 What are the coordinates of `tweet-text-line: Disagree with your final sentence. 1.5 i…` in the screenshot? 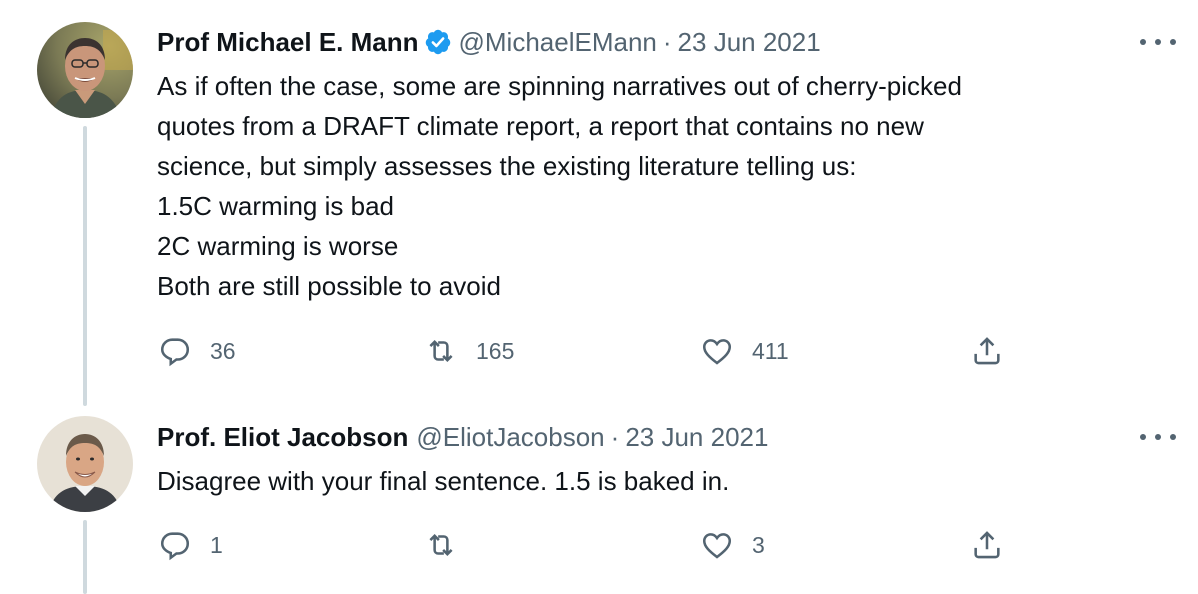 It's located at (443, 481).